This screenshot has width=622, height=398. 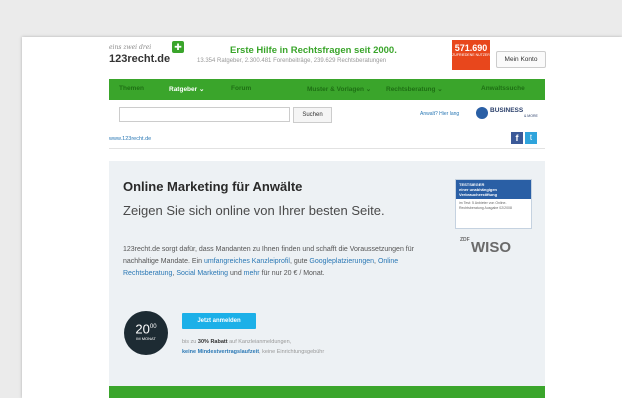 What do you see at coordinates (312, 115) in the screenshot?
I see `search-button: Suchen` at bounding box center [312, 115].